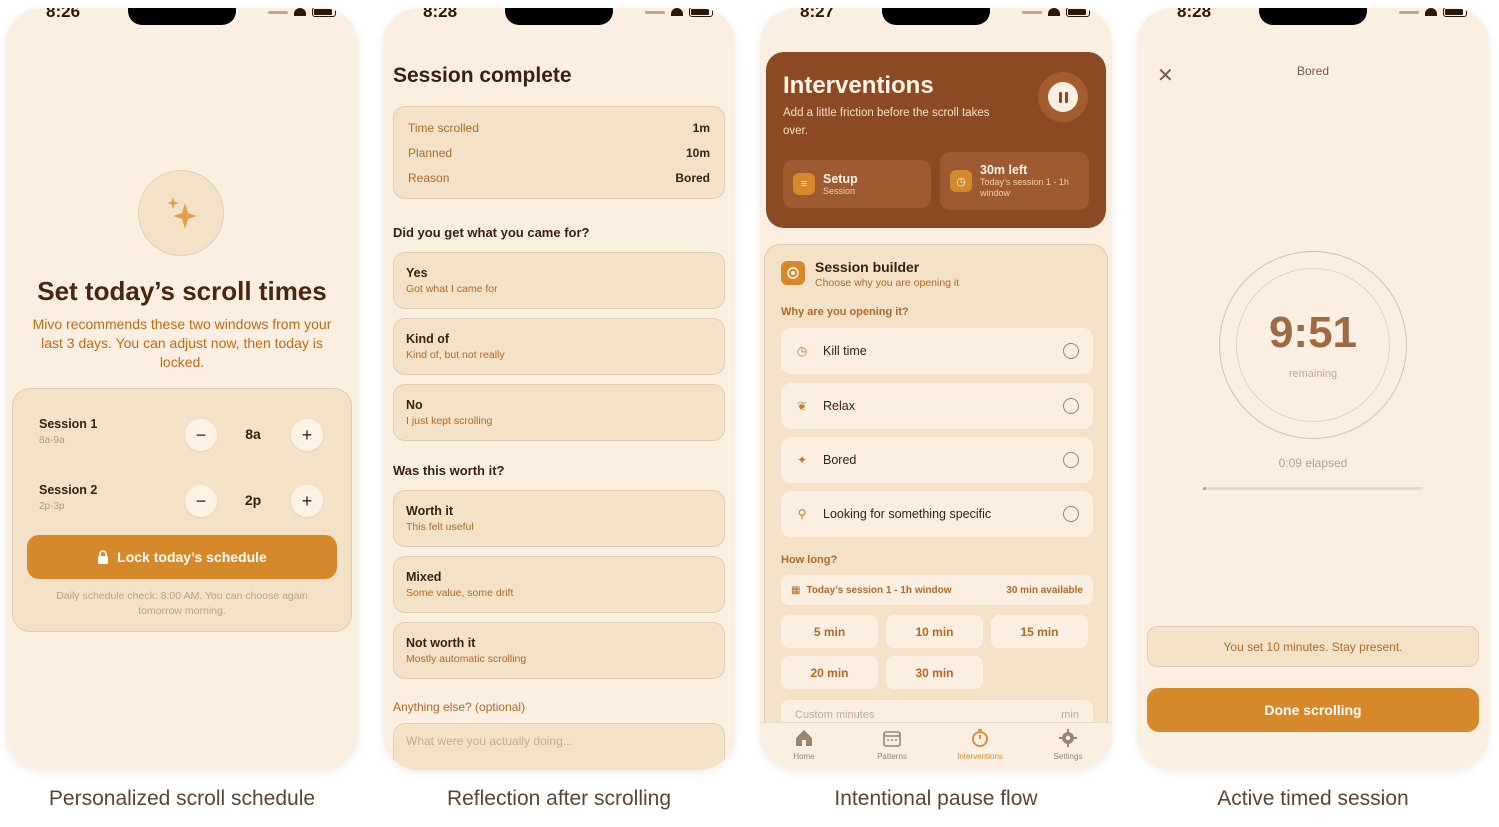  What do you see at coordinates (559, 158) in the screenshot?
I see `summary-row: Planned 10m` at bounding box center [559, 158].